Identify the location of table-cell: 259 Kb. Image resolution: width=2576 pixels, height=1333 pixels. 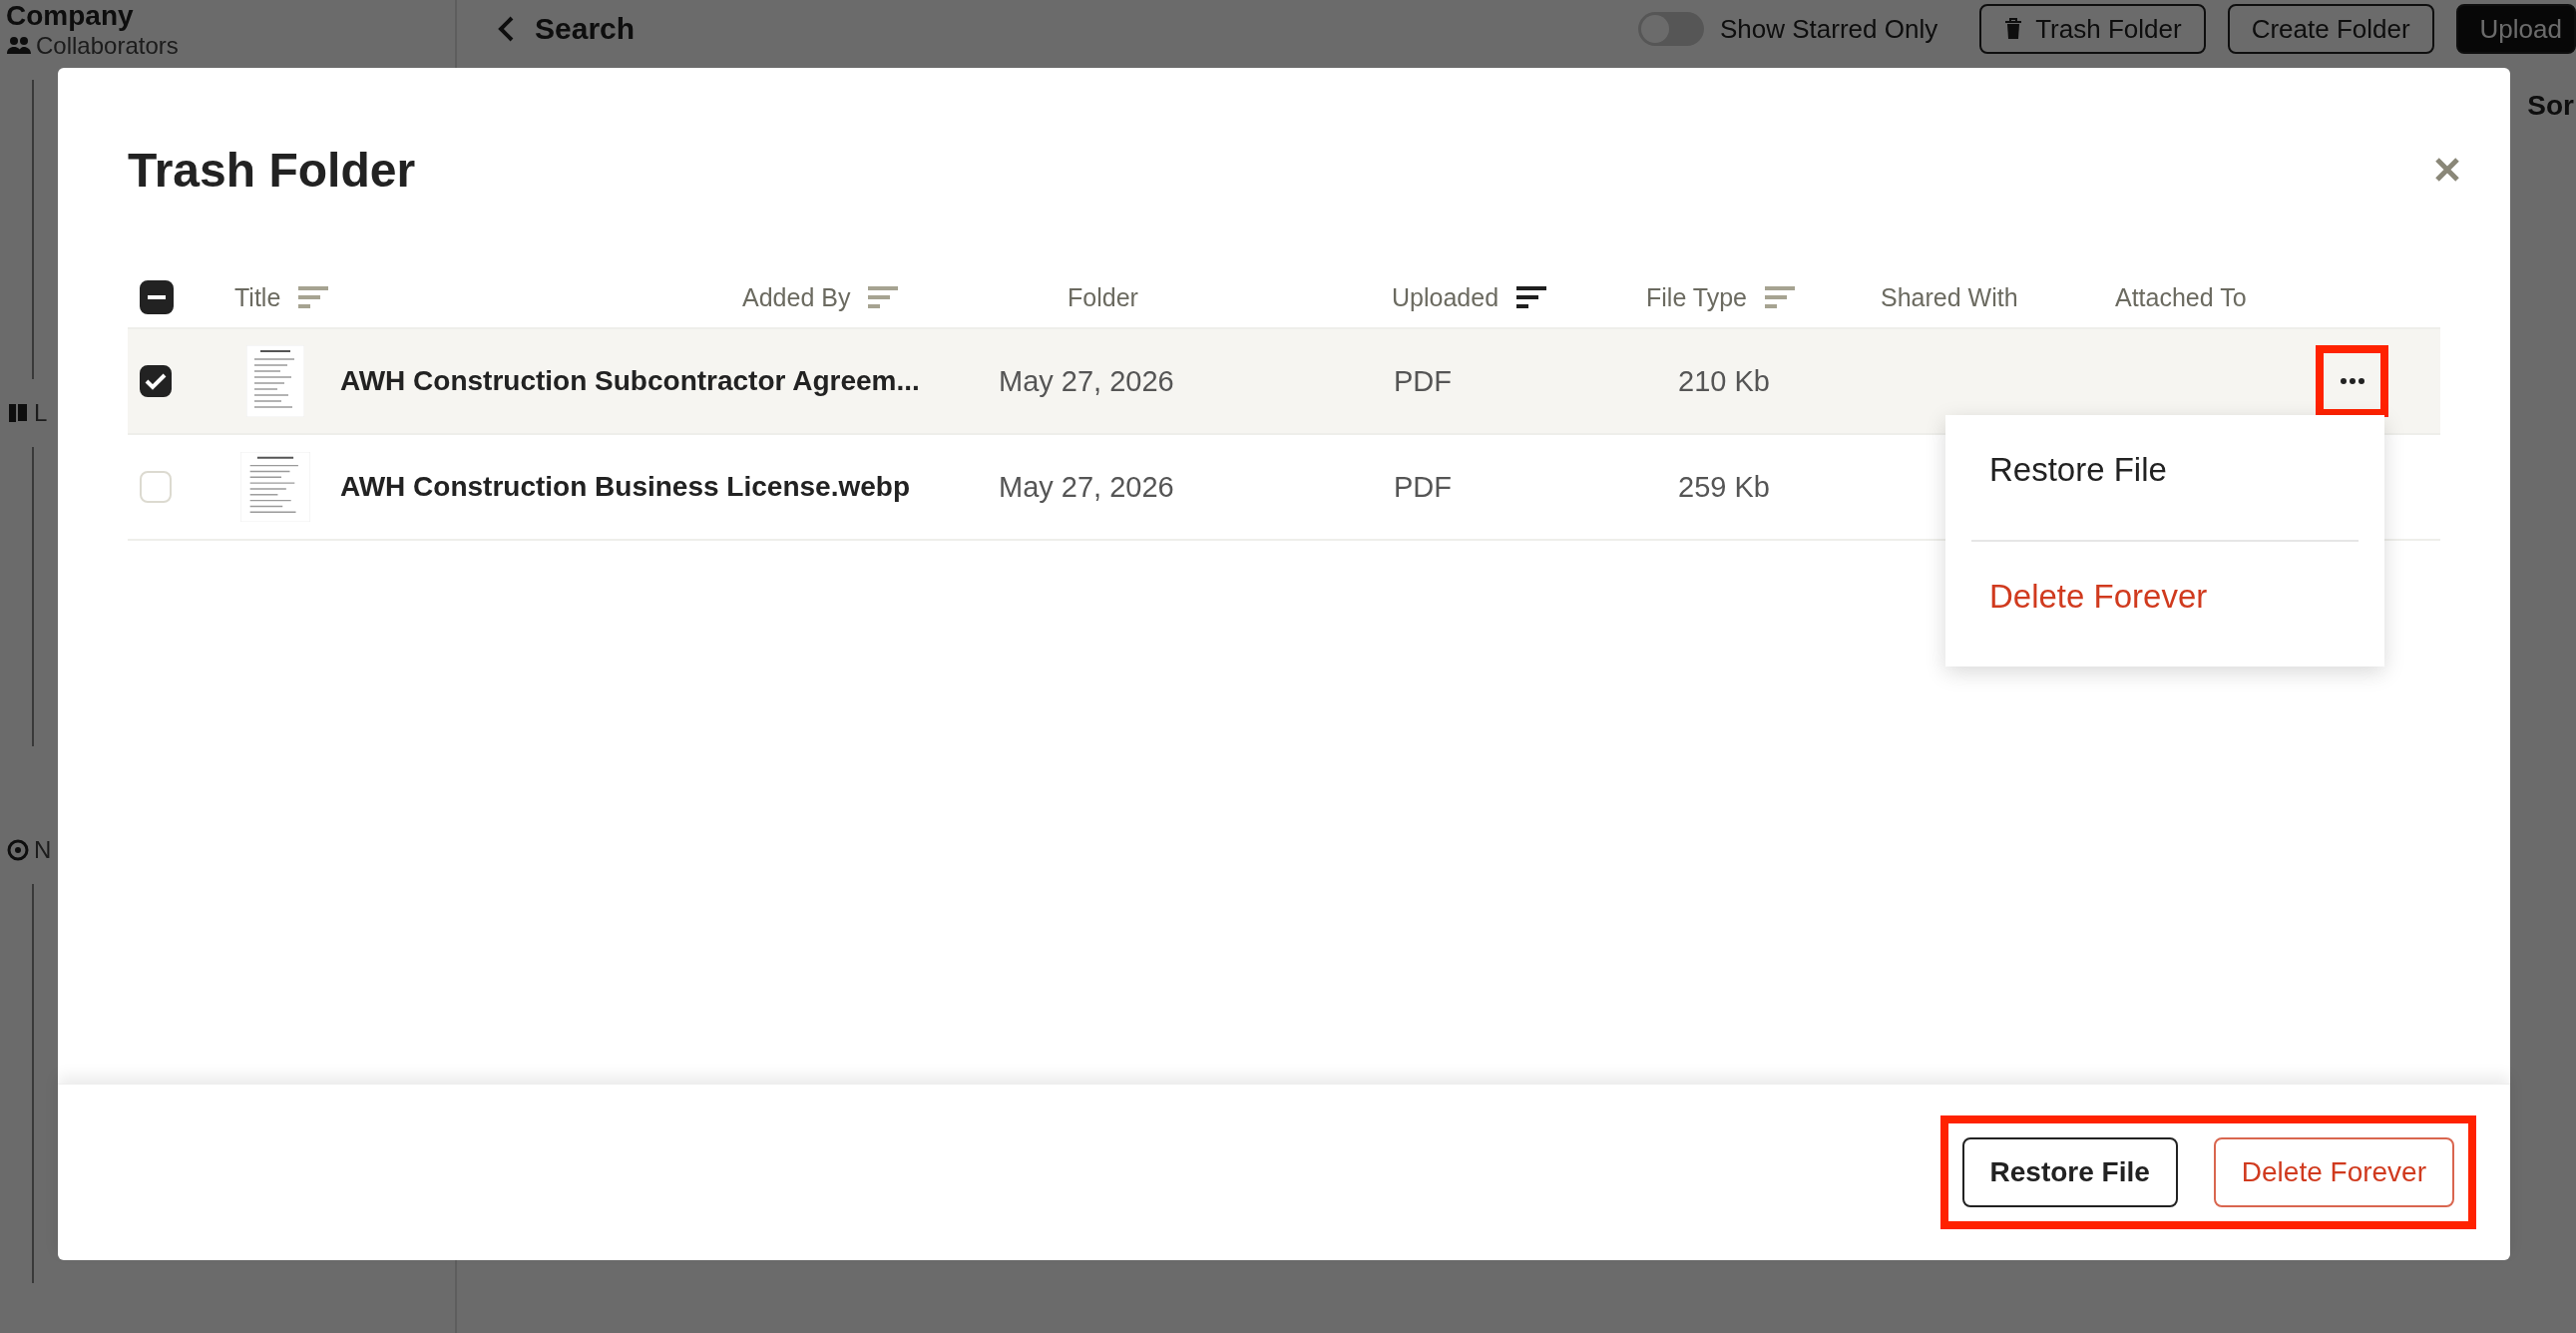
(1724, 486).